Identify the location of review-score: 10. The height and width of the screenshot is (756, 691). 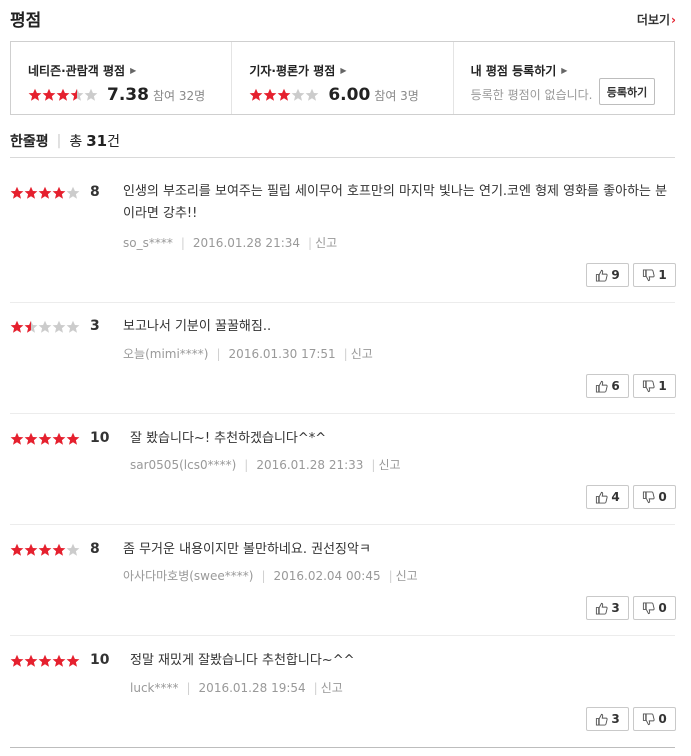
(100, 660).